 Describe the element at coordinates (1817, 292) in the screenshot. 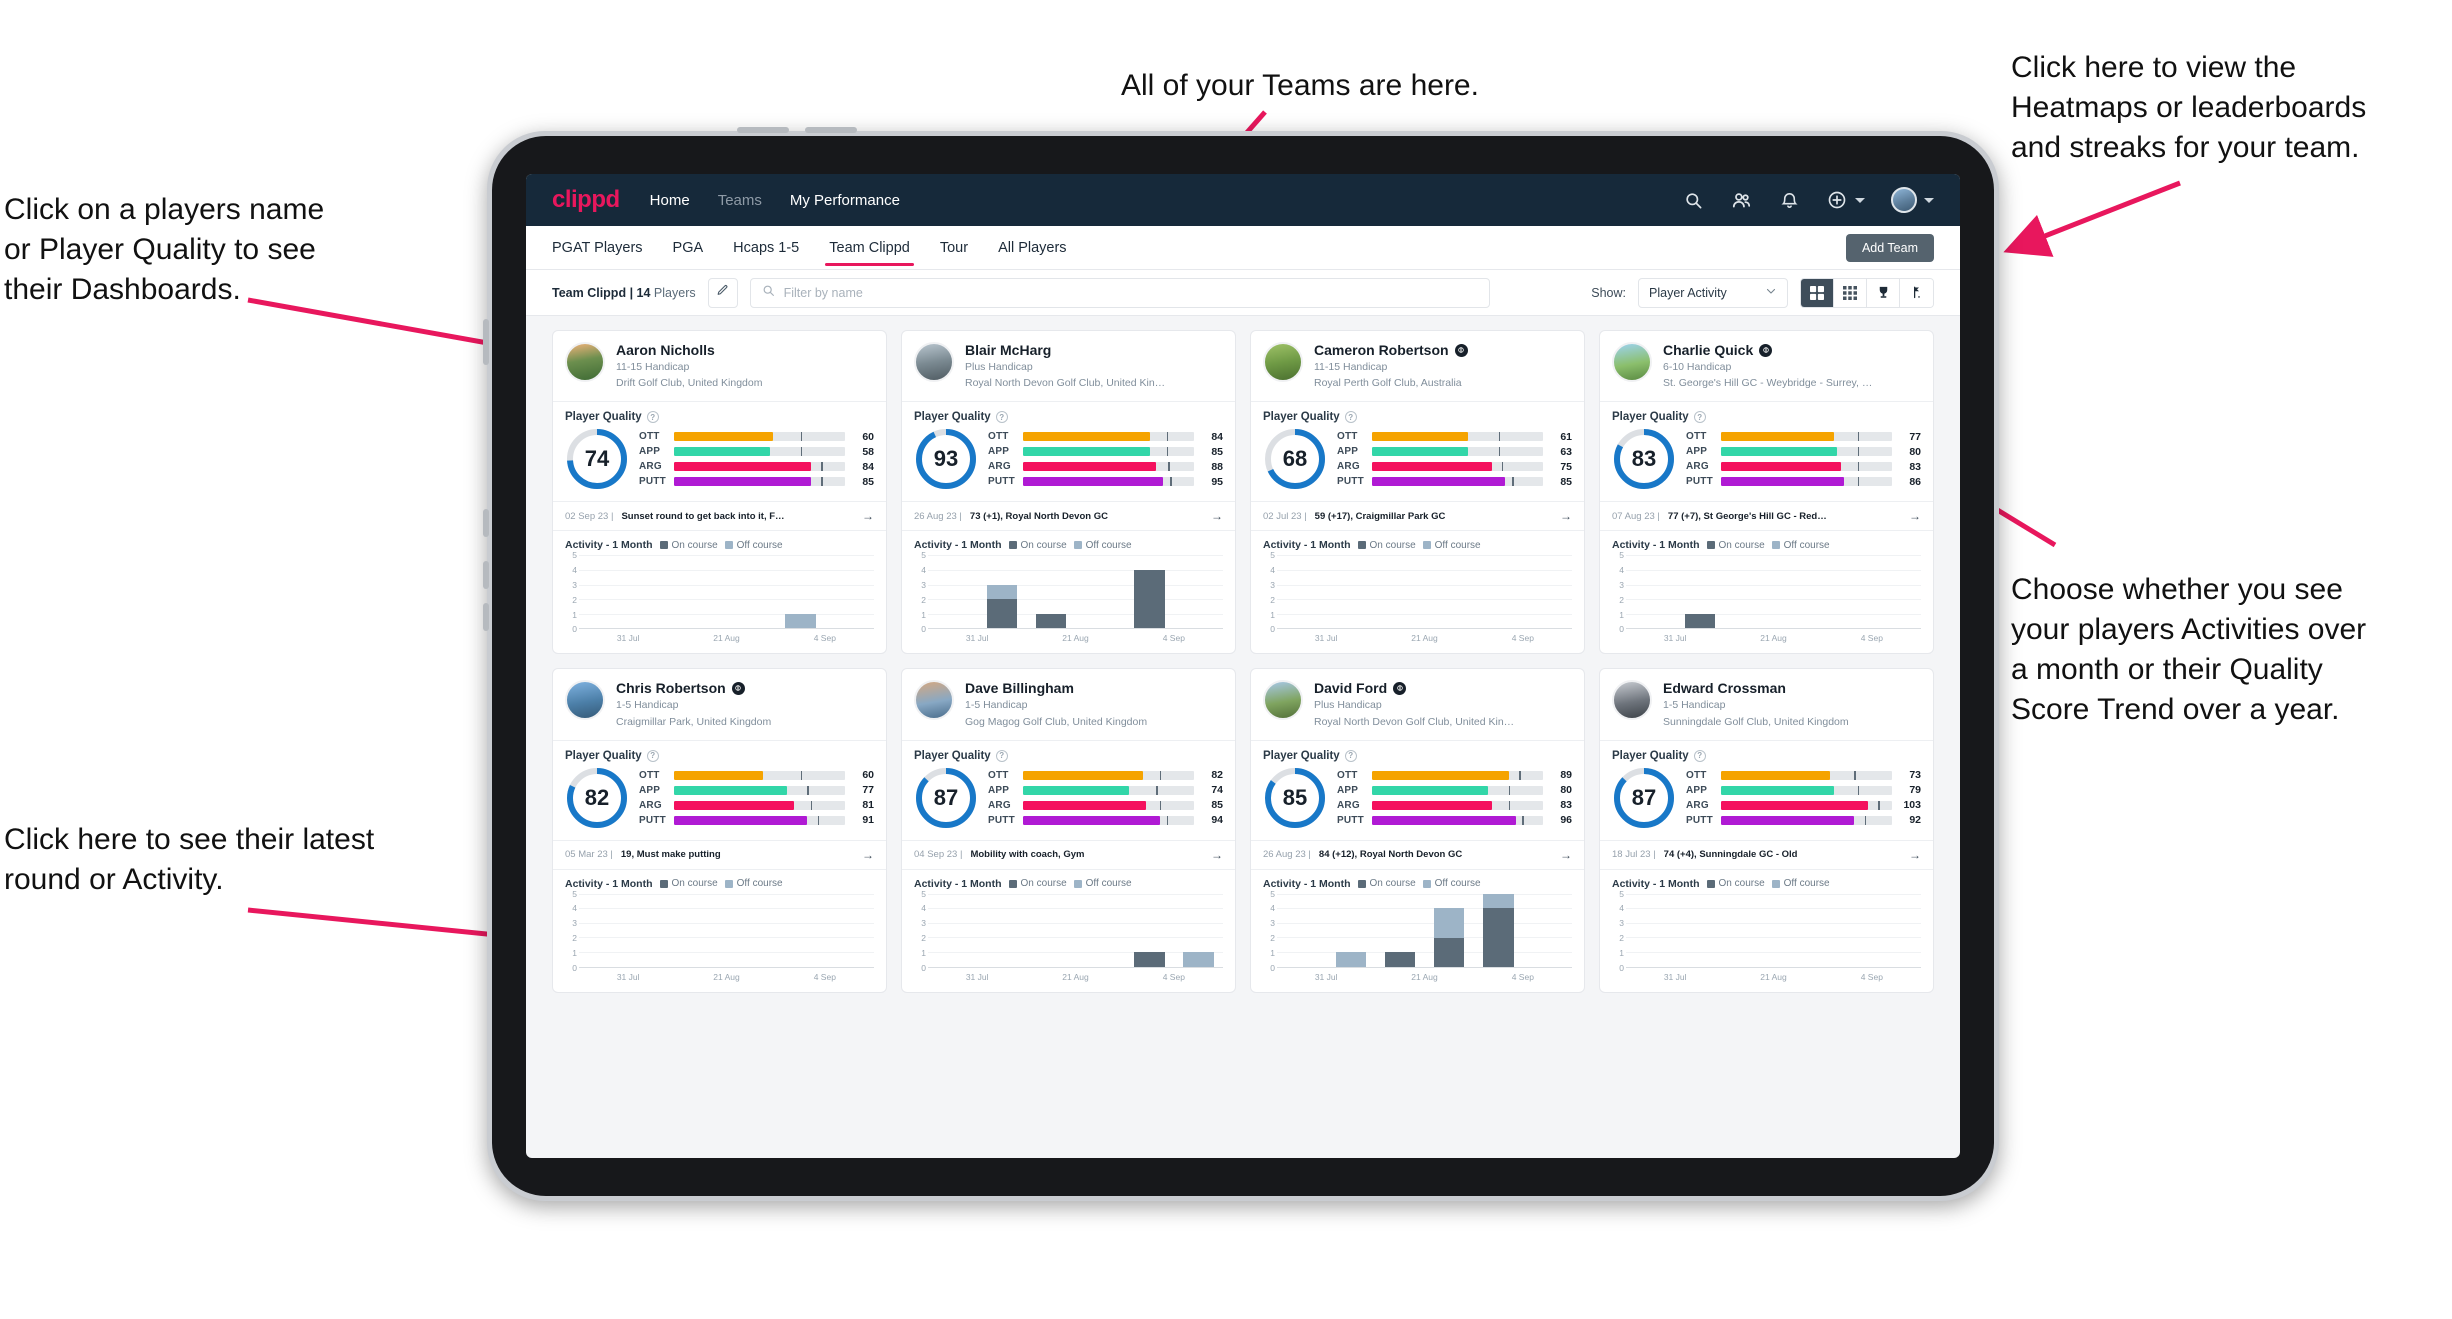

I see `grid-large-icon` at that location.